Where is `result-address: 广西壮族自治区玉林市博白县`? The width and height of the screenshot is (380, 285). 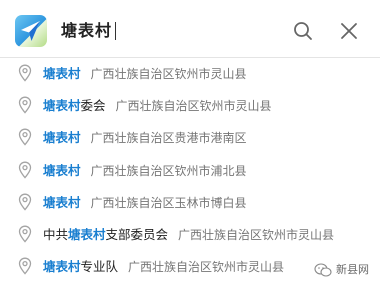 result-address: 广西壮族自治区玉林市博白县 is located at coordinates (168, 202).